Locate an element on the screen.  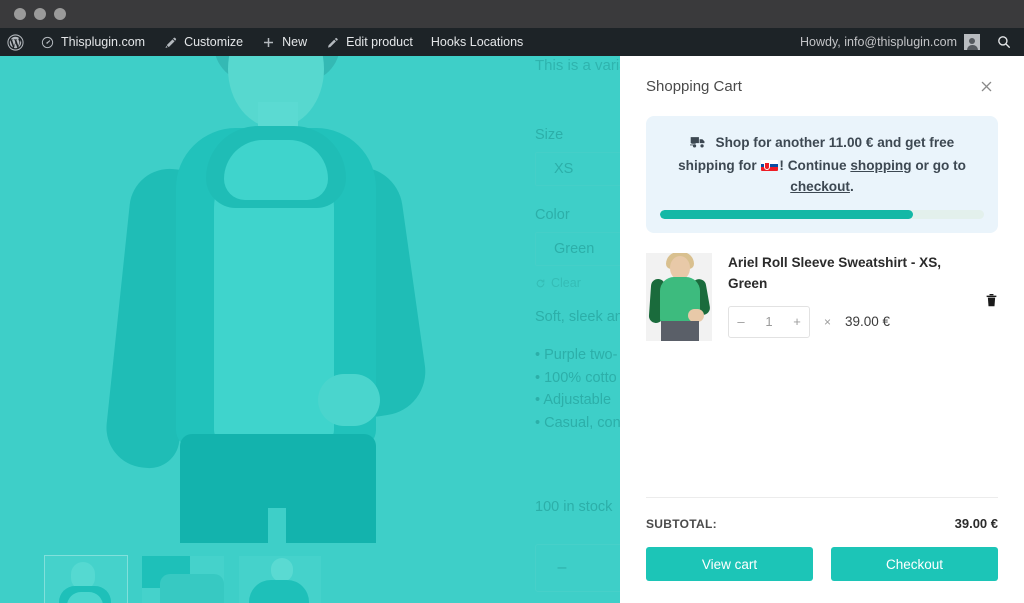
refresh-icon is located at coordinates (540, 283).